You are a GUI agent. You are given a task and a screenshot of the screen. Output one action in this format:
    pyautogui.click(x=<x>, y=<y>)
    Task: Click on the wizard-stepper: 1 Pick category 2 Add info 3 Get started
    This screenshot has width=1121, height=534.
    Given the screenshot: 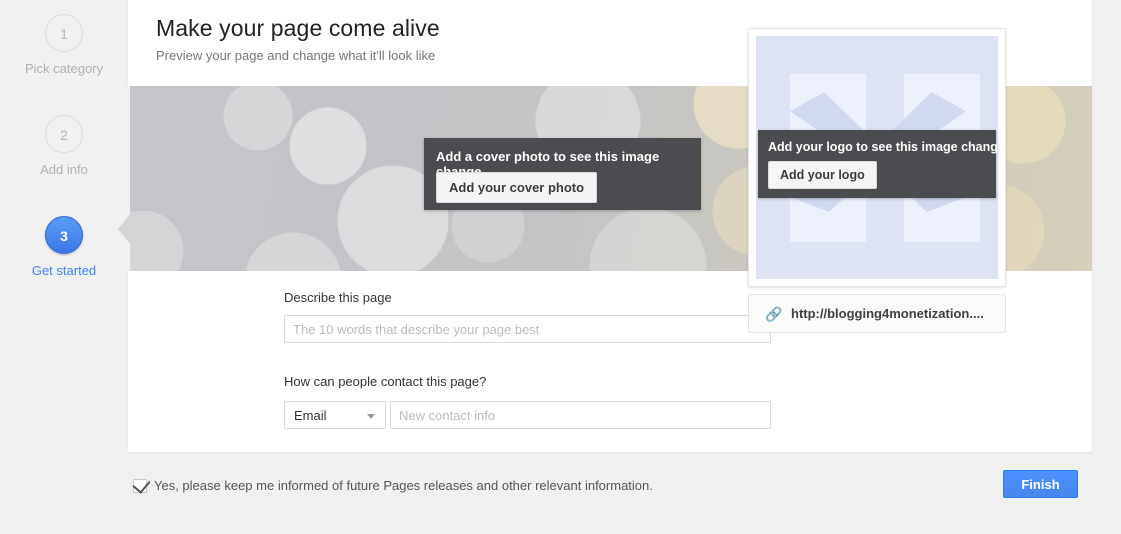 What is the action you would take?
    pyautogui.click(x=64, y=267)
    